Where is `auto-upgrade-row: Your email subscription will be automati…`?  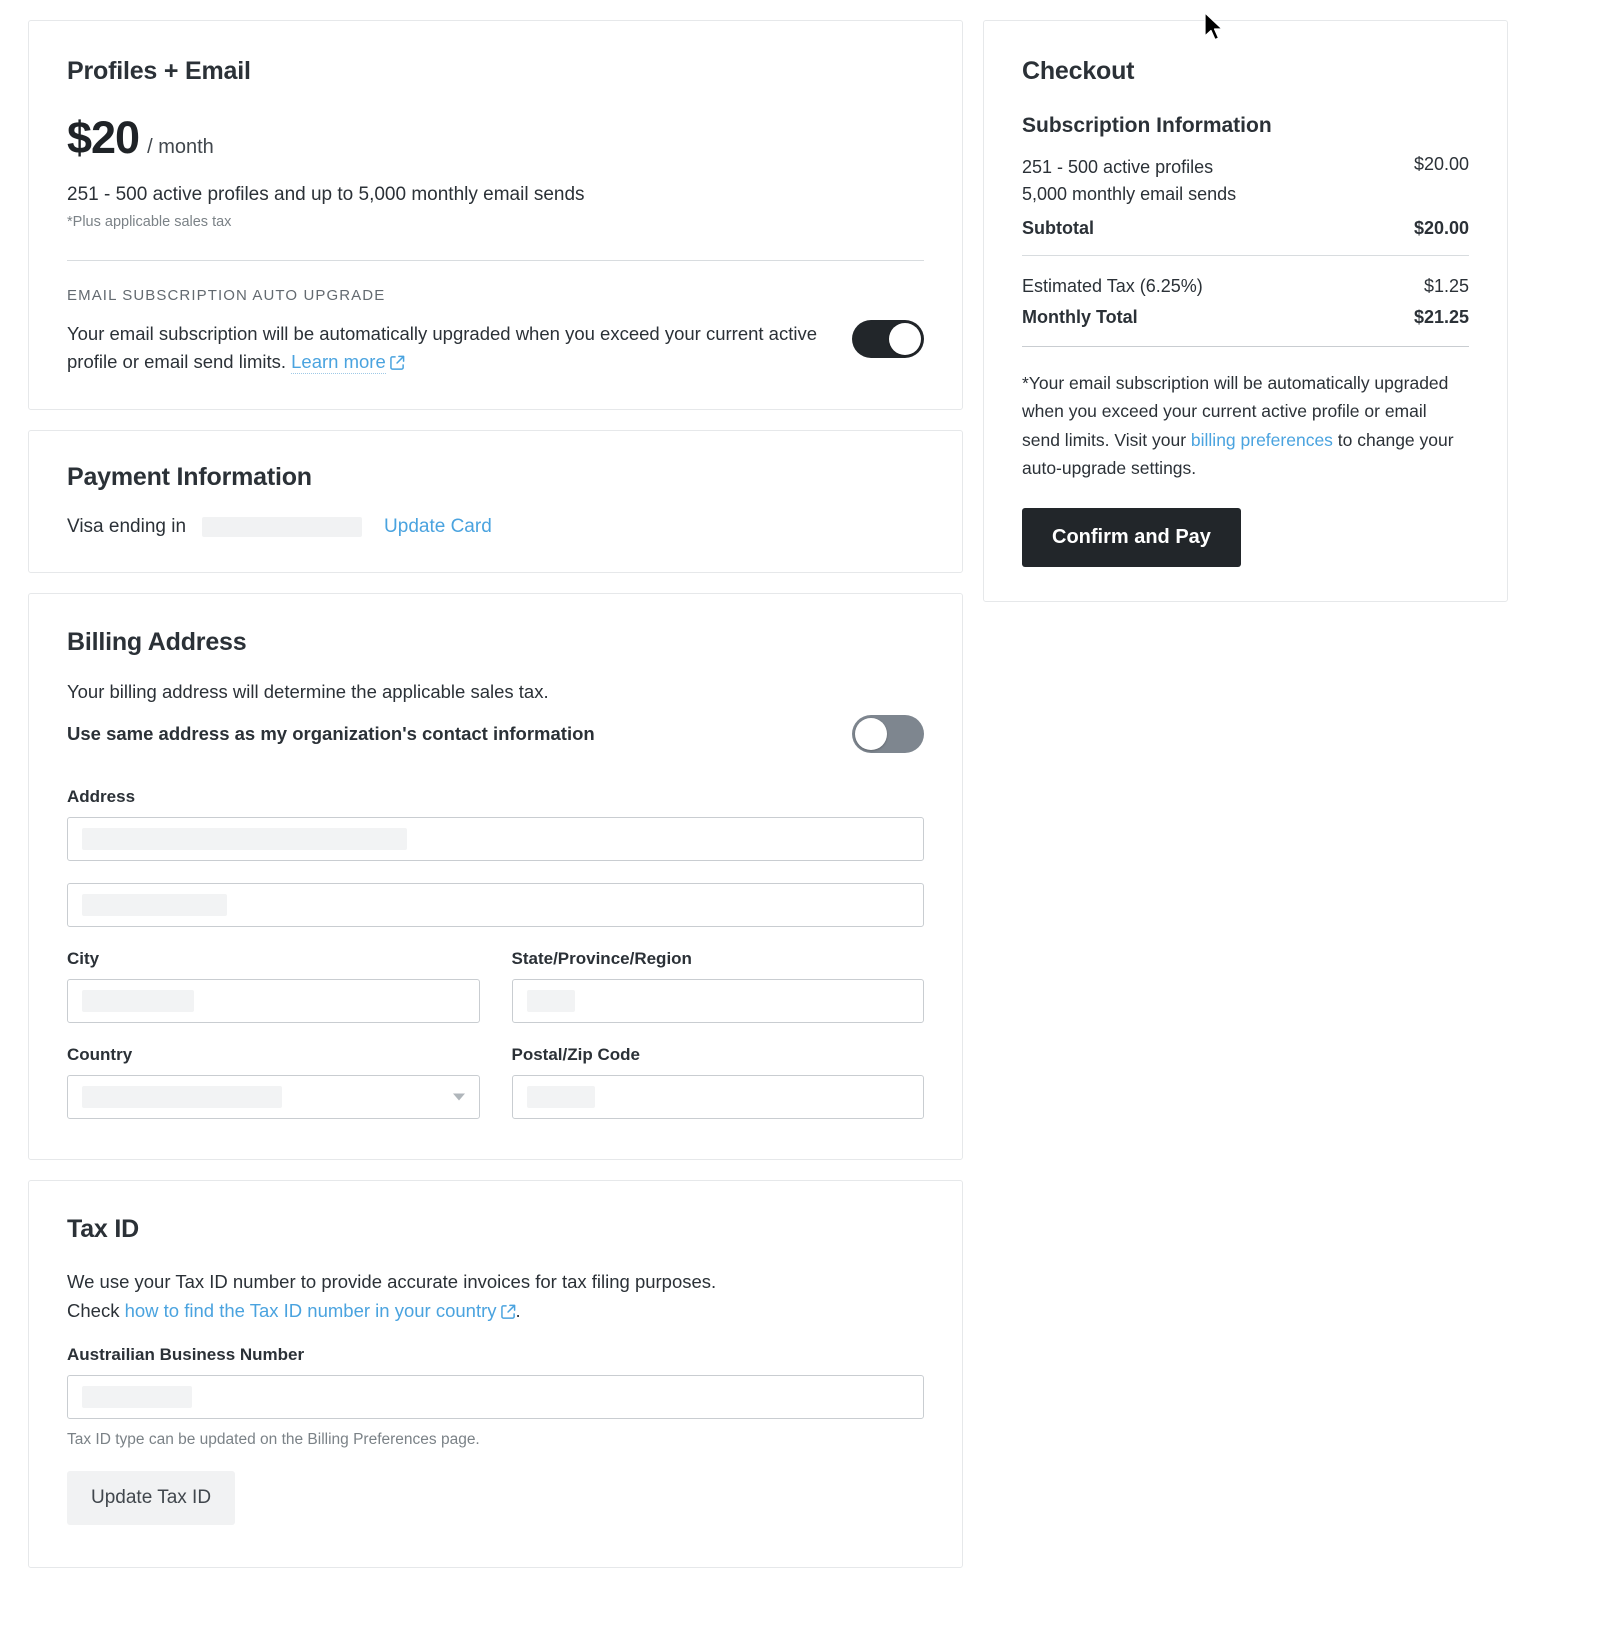
auto-upgrade-row: Your email subscription will be automati… is located at coordinates (495, 349).